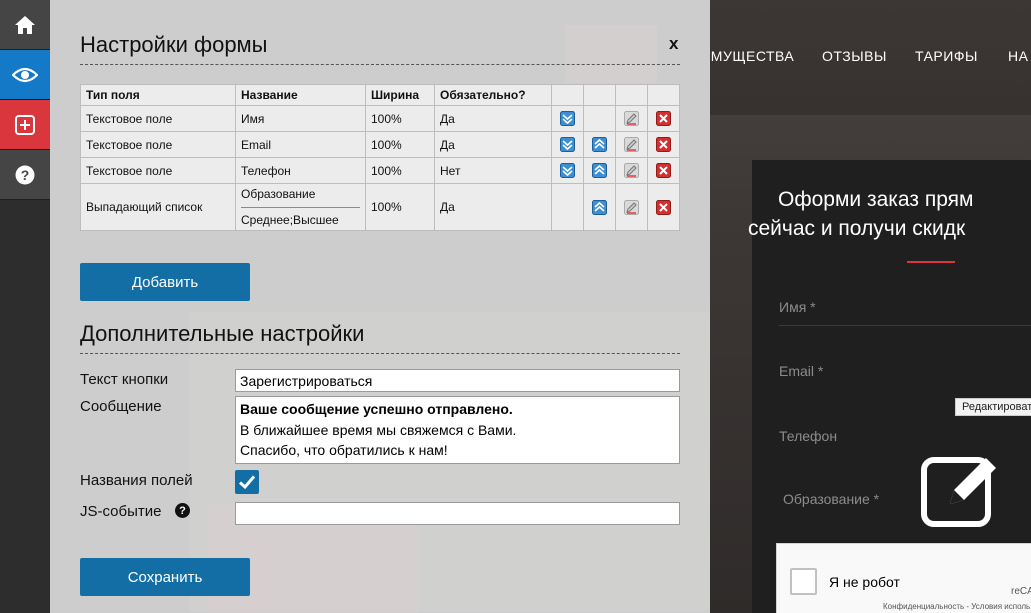 Image resolution: width=1031 pixels, height=613 pixels. I want to click on question-icon: ?, so click(25, 174).